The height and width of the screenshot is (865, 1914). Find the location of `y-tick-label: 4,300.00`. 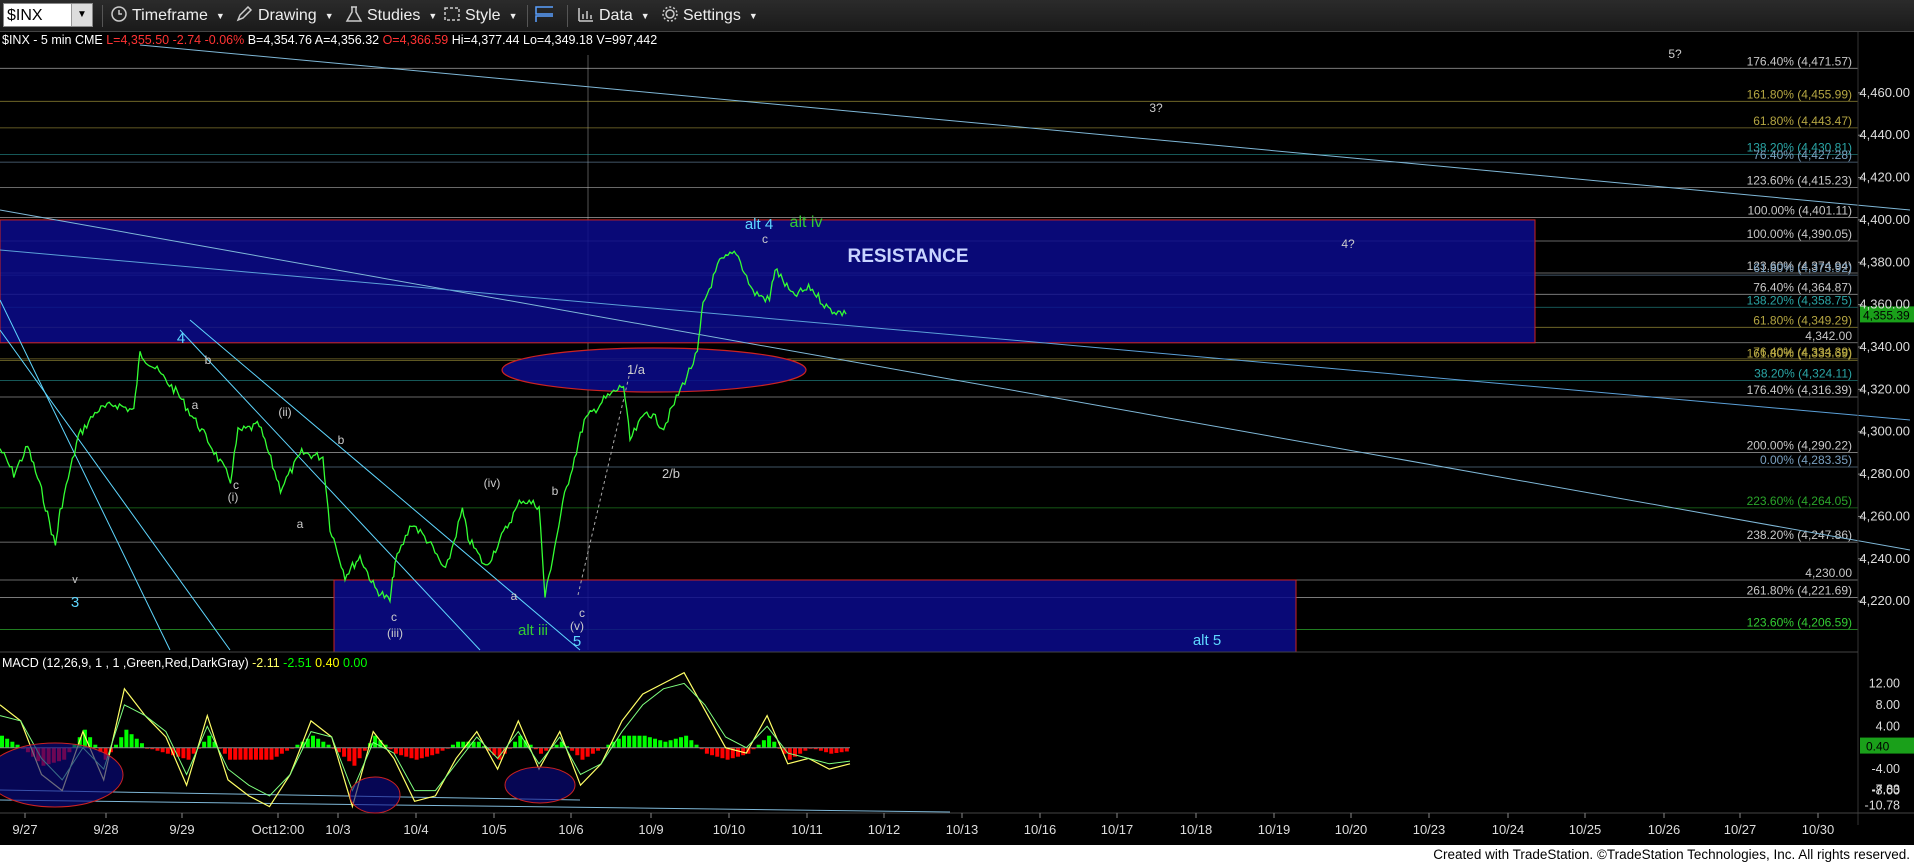

y-tick-label: 4,300.00 is located at coordinates (1884, 431).